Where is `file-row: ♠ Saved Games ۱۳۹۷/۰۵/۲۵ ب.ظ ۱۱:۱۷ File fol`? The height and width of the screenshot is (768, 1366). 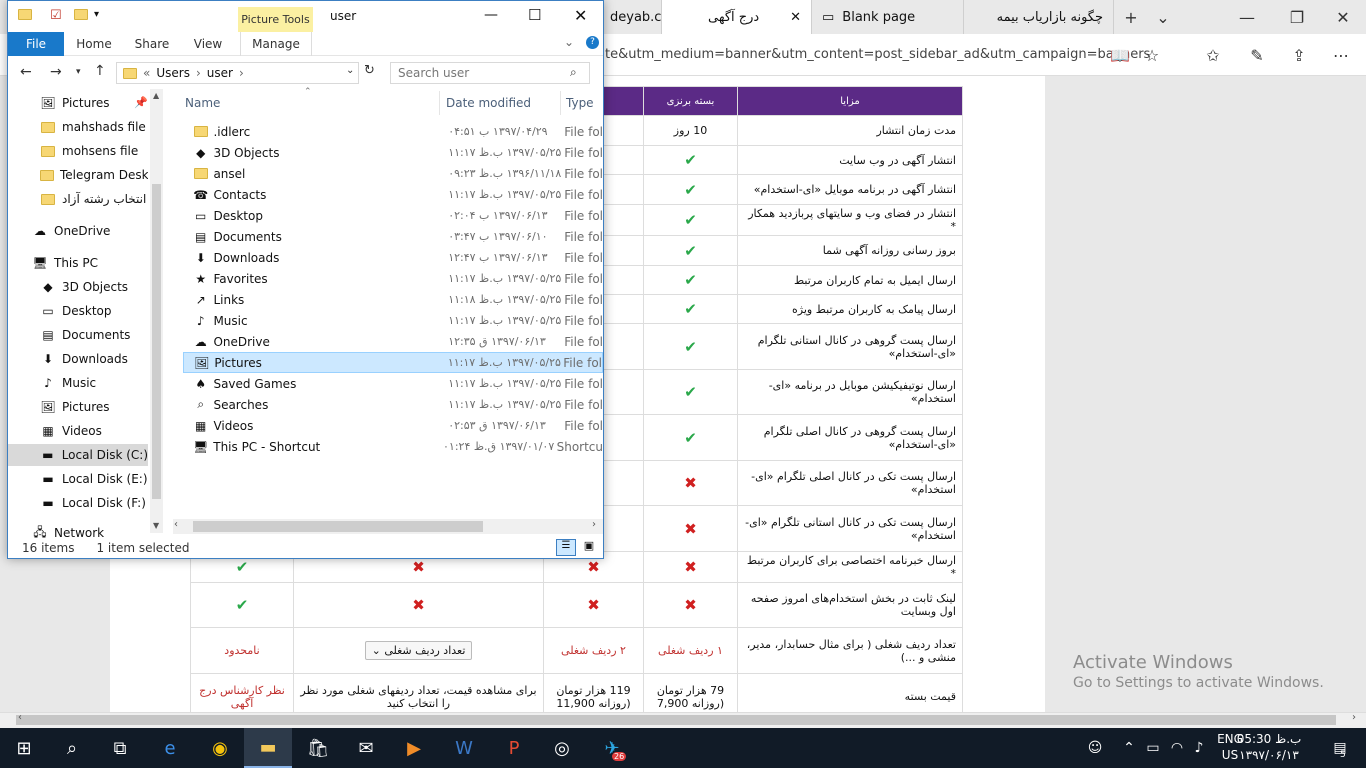
file-row: ♠ Saved Games ۱۳۹۷/۰۵/۲۵ ب.ظ ۱۱:۱۷ File fol is located at coordinates (393, 383).